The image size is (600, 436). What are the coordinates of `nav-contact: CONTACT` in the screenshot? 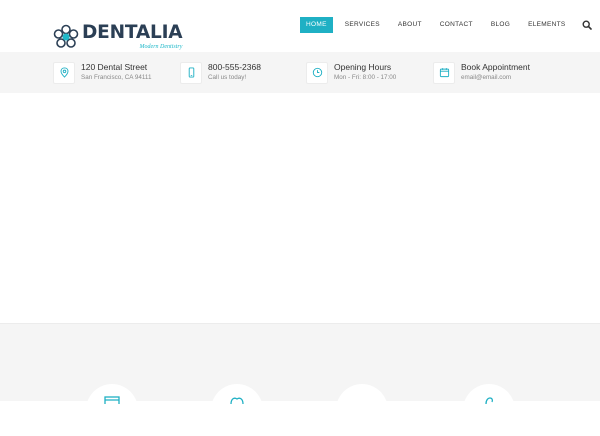 It's located at (456, 25).